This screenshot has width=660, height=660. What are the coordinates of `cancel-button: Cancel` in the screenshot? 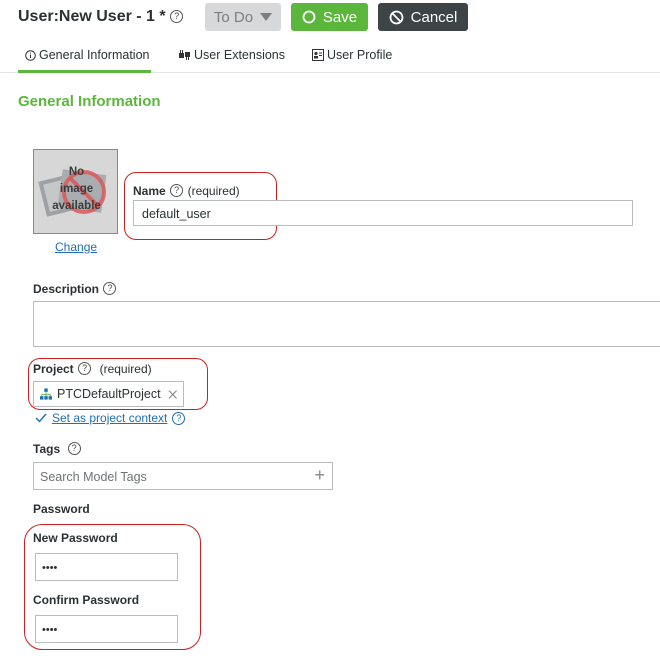 It's located at (423, 17).